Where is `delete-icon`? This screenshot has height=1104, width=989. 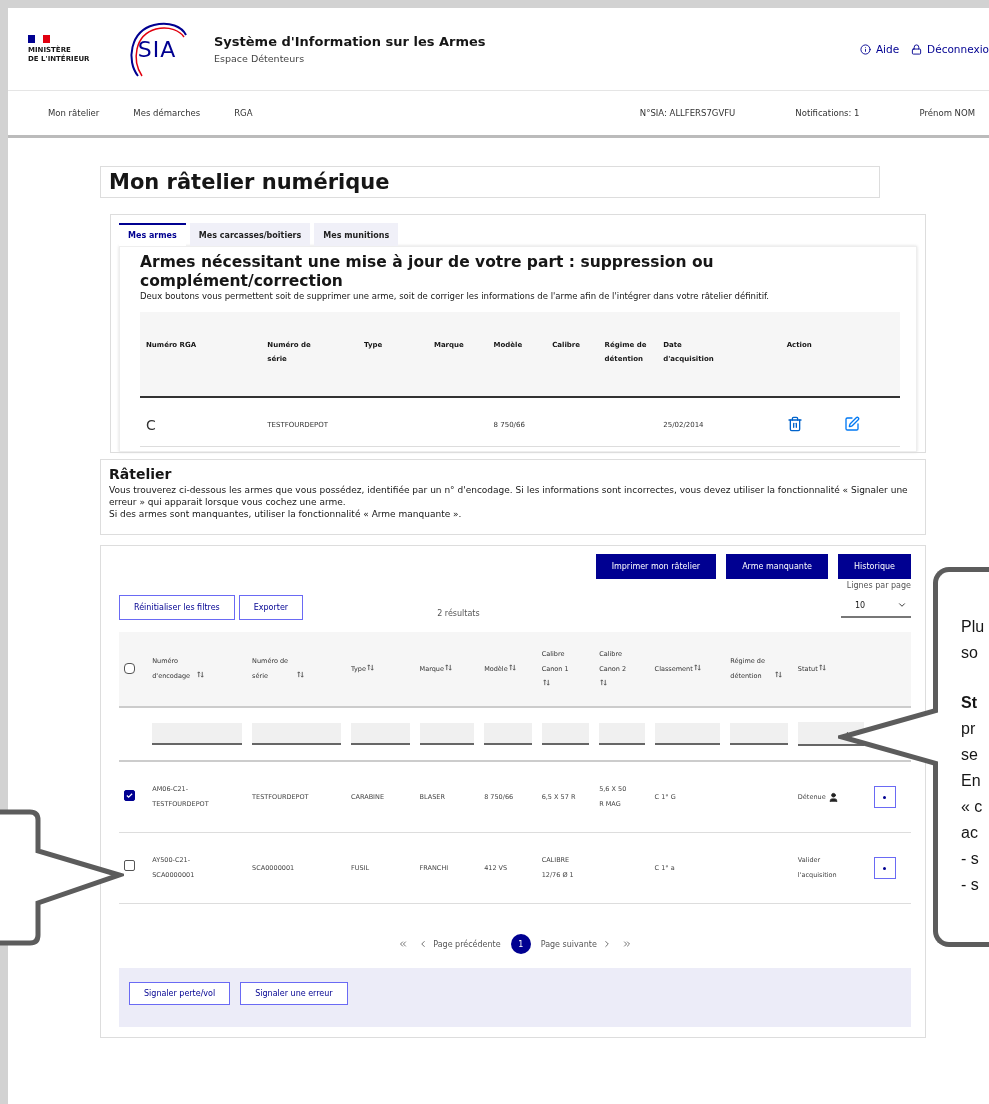
delete-icon is located at coordinates (794, 424).